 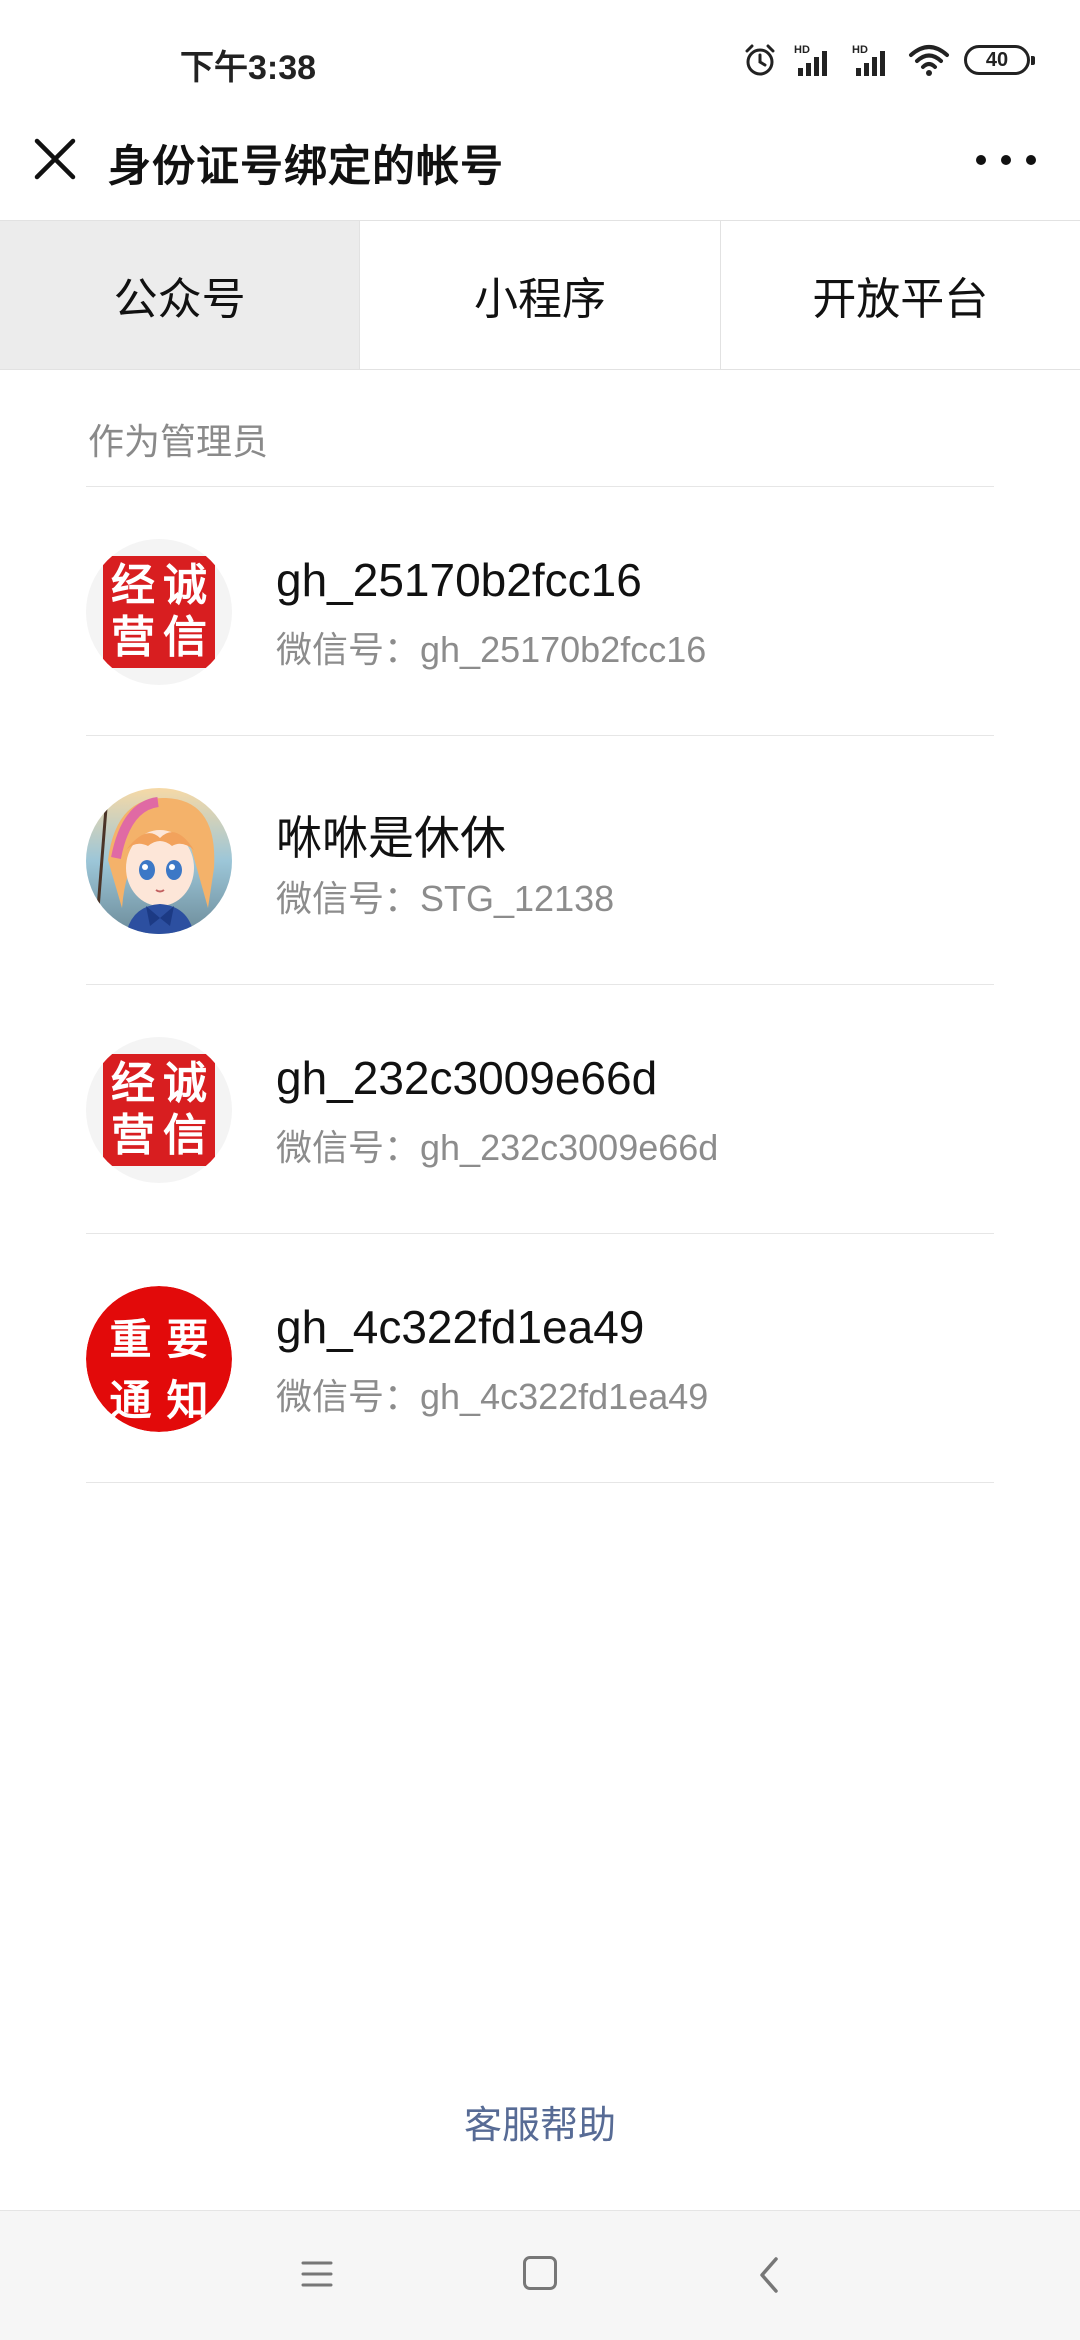 I want to click on system-nav-bar, so click(x=540, y=2275).